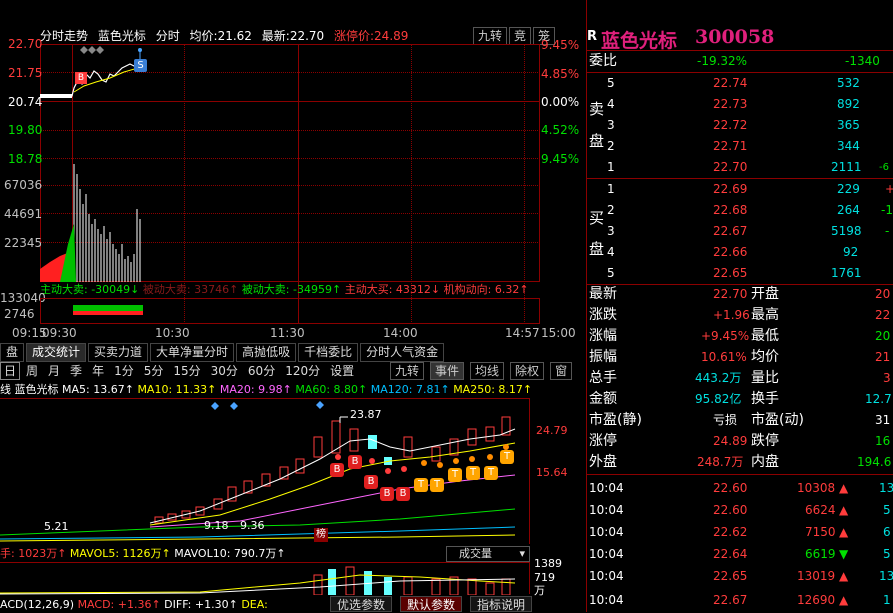 Image resolution: width=893 pixels, height=613 pixels. Describe the element at coordinates (520, 36) in the screenshot. I see `bid-button: 竞` at that location.